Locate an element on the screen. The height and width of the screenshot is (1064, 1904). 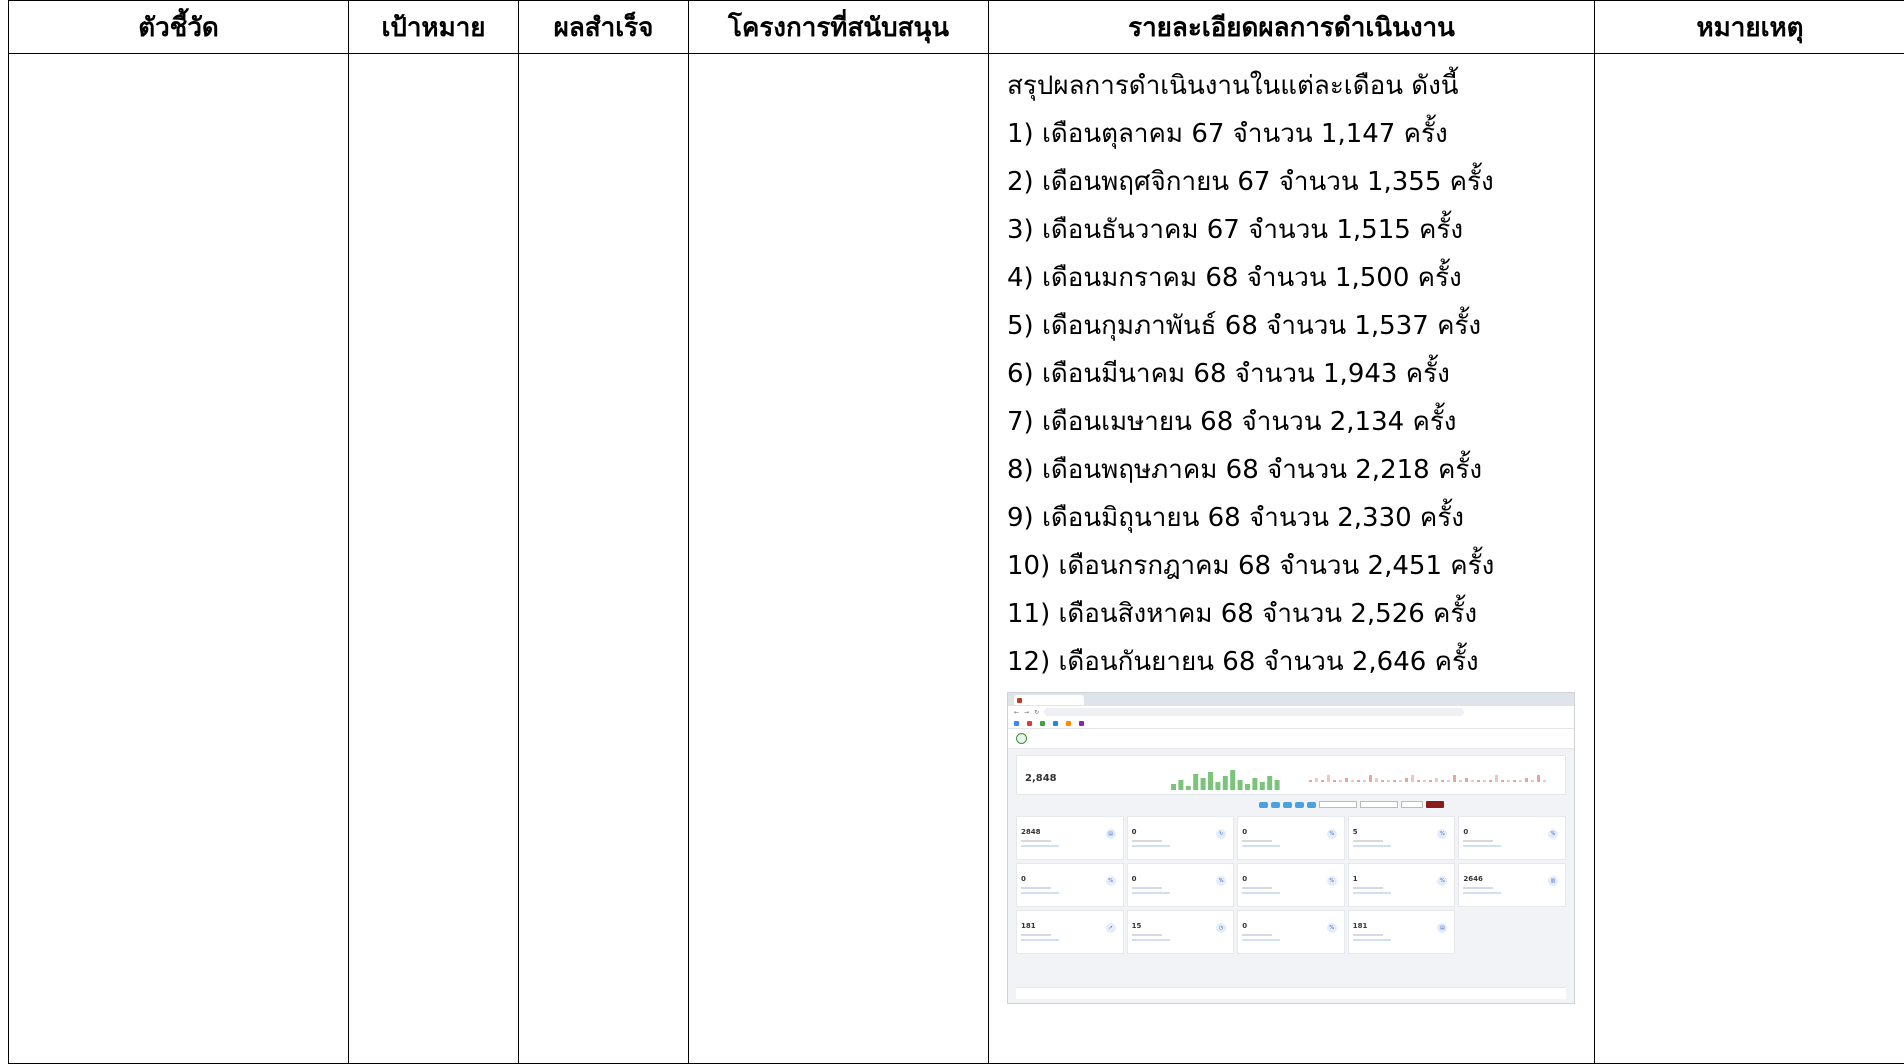
browser-address-bar: ← → ↻ is located at coordinates (1291, 712).